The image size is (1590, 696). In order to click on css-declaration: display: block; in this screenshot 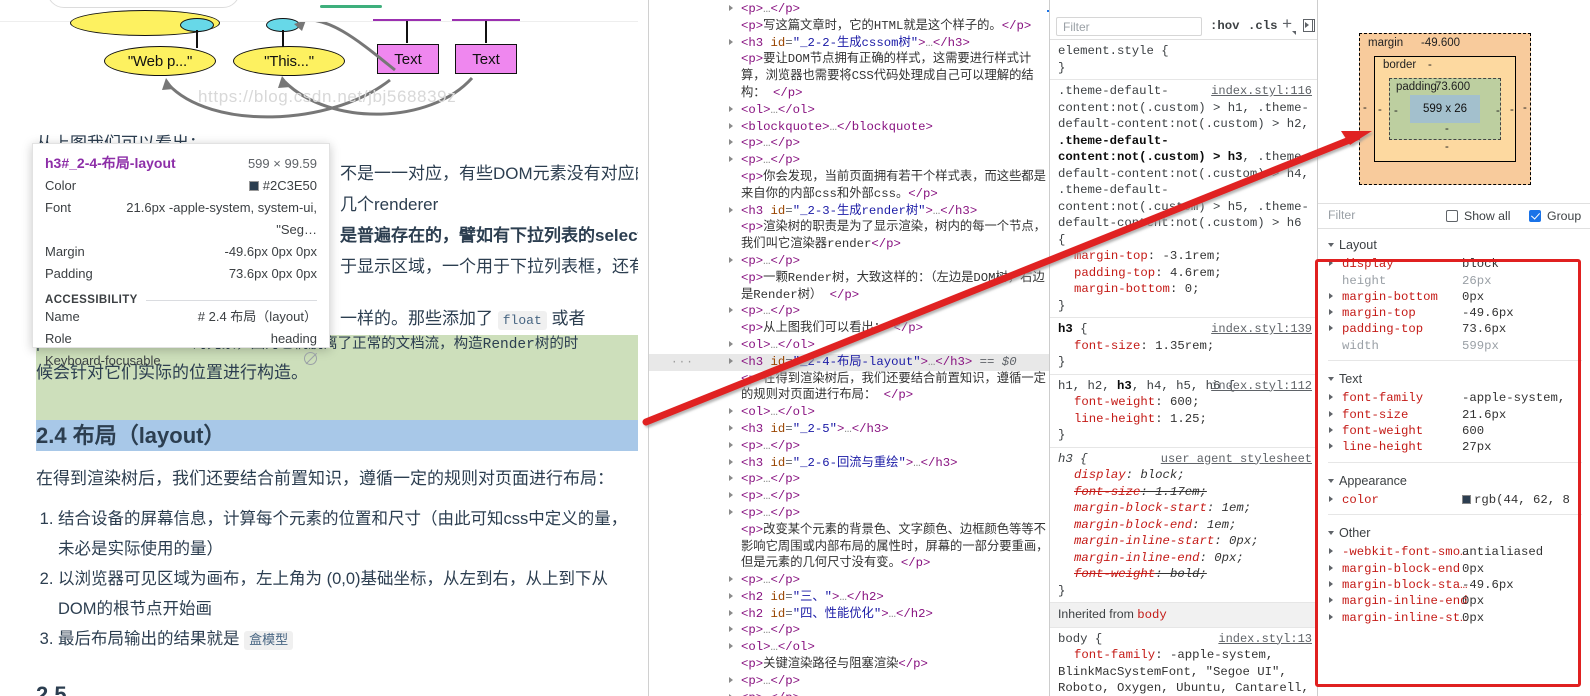, I will do `click(1185, 475)`.